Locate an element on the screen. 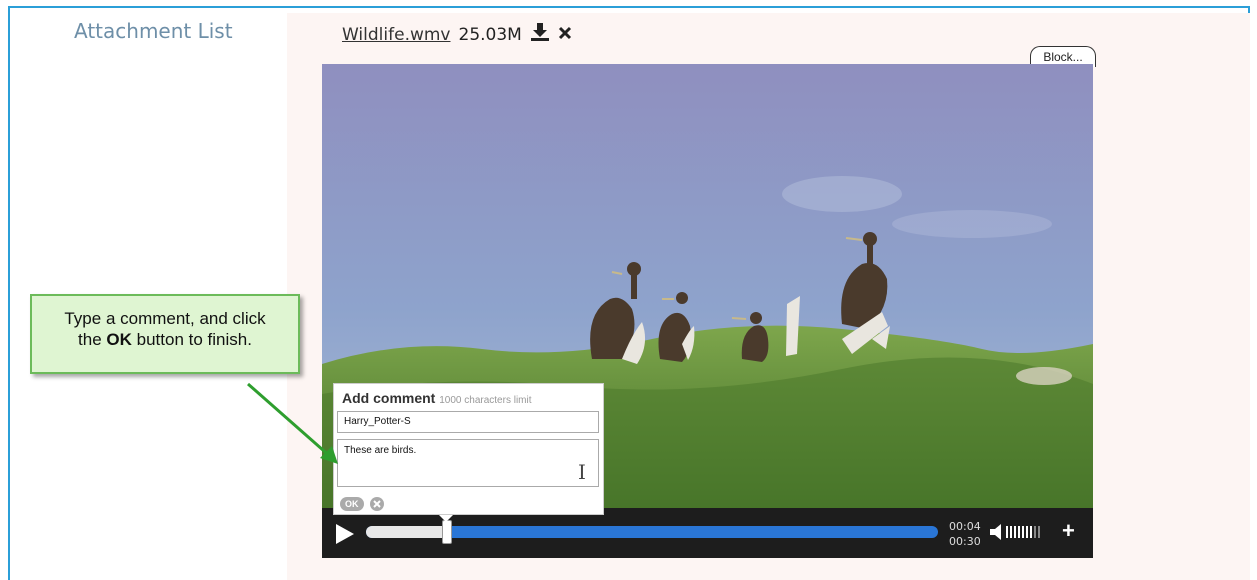 The image size is (1257, 580). total-time: 00:30 is located at coordinates (965, 541).